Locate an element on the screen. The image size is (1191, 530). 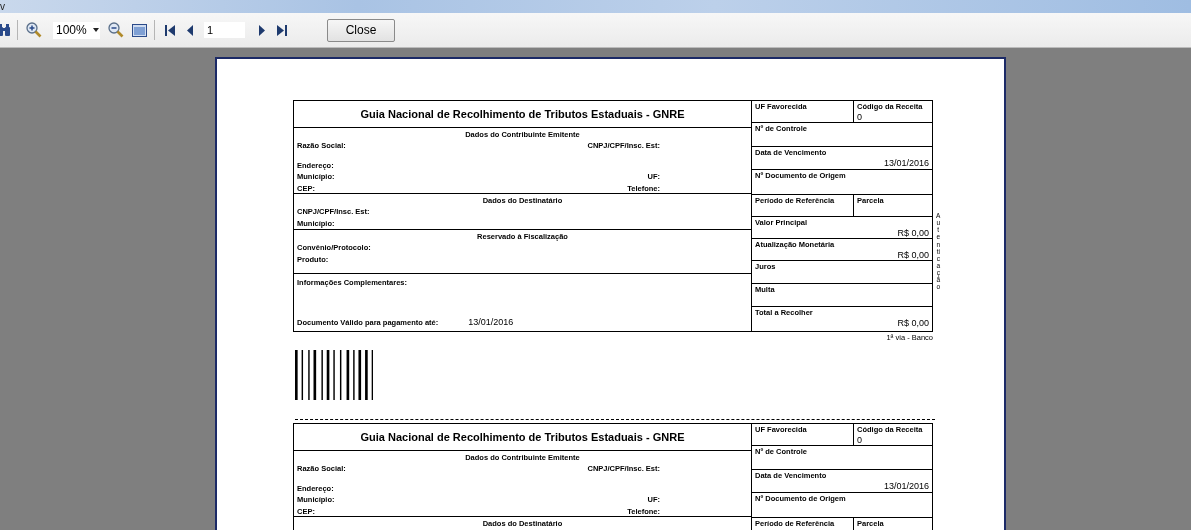
find-icon is located at coordinates (5, 30).